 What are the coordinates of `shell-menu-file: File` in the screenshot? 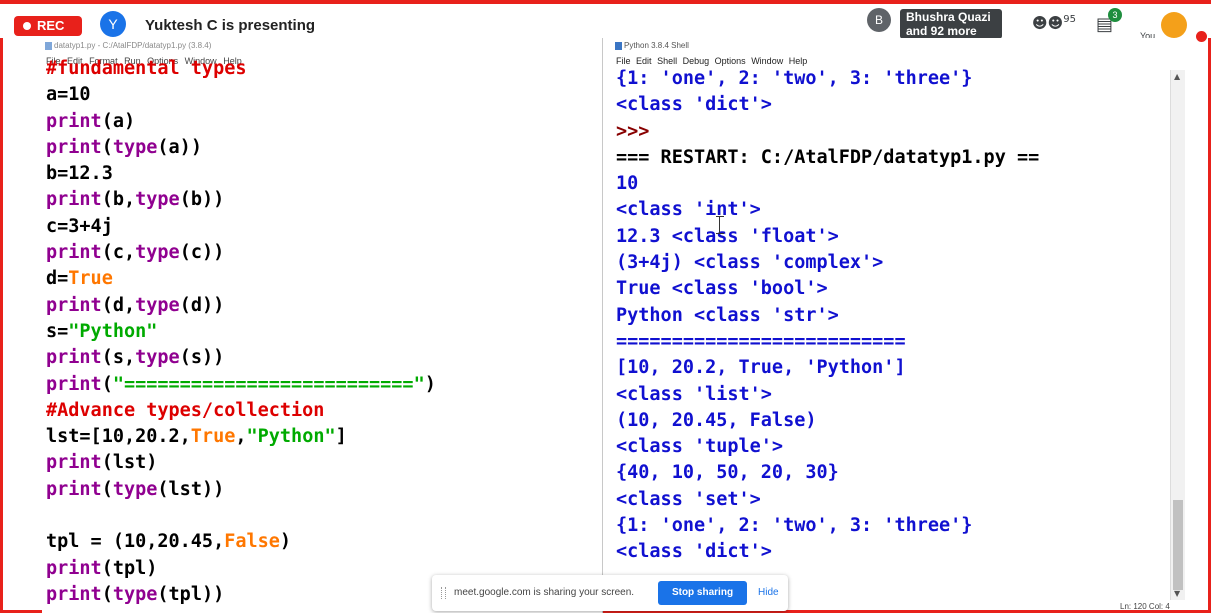 It's located at (623, 61).